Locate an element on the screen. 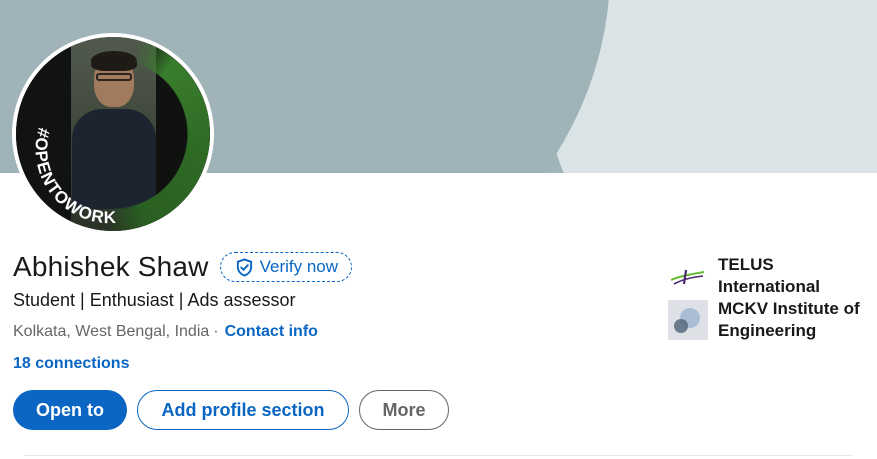 The width and height of the screenshot is (877, 459). name-row: Abhishek Shaw Verify now is located at coordinates (183, 267).